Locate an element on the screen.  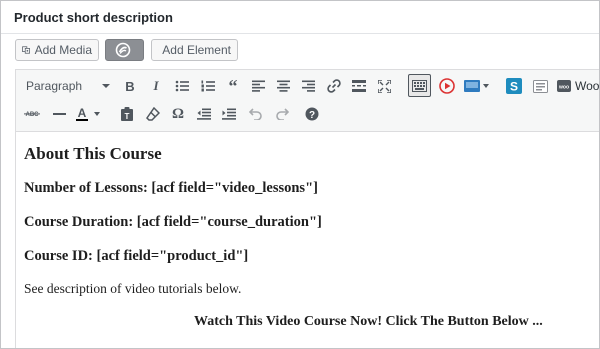
align-right-icon is located at coordinates (308, 86).